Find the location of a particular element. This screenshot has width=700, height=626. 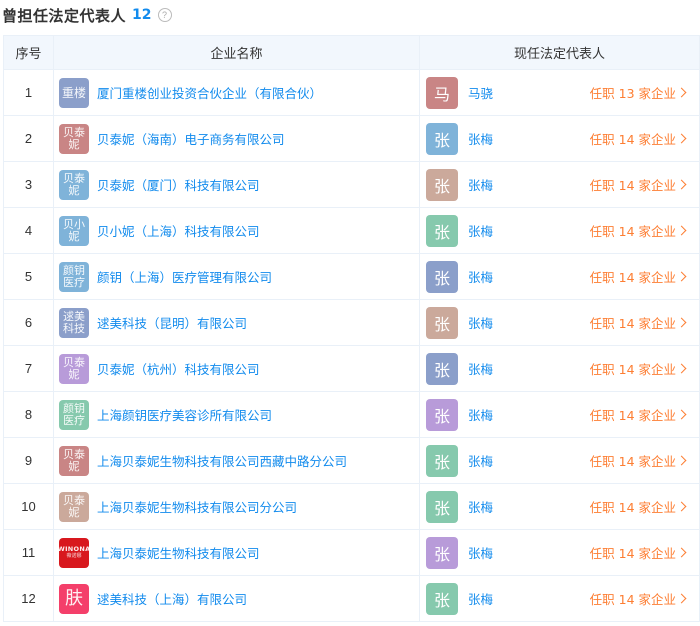

company-name-link: 上海贝泰妮生物科技有限公司 is located at coordinates (178, 552).